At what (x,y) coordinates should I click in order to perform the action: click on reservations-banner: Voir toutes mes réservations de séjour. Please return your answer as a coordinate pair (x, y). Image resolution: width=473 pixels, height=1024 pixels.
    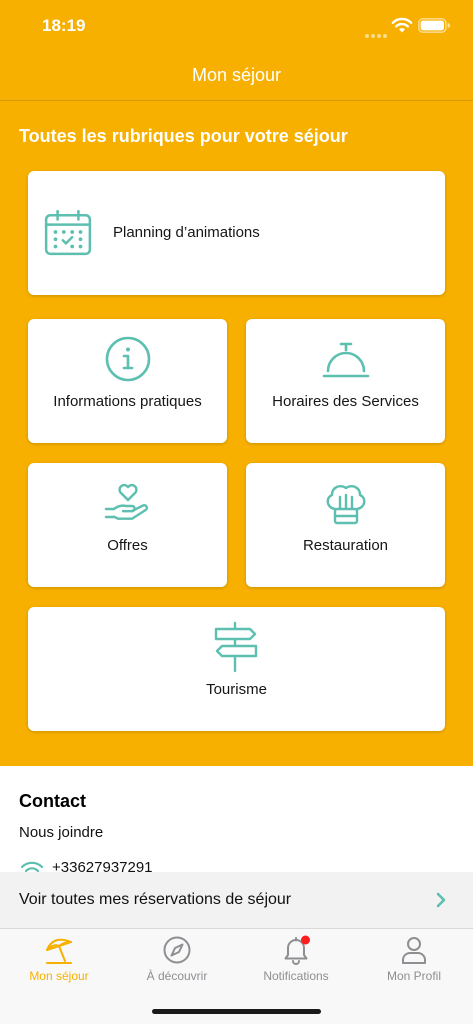
    Looking at the image, I should click on (236, 900).